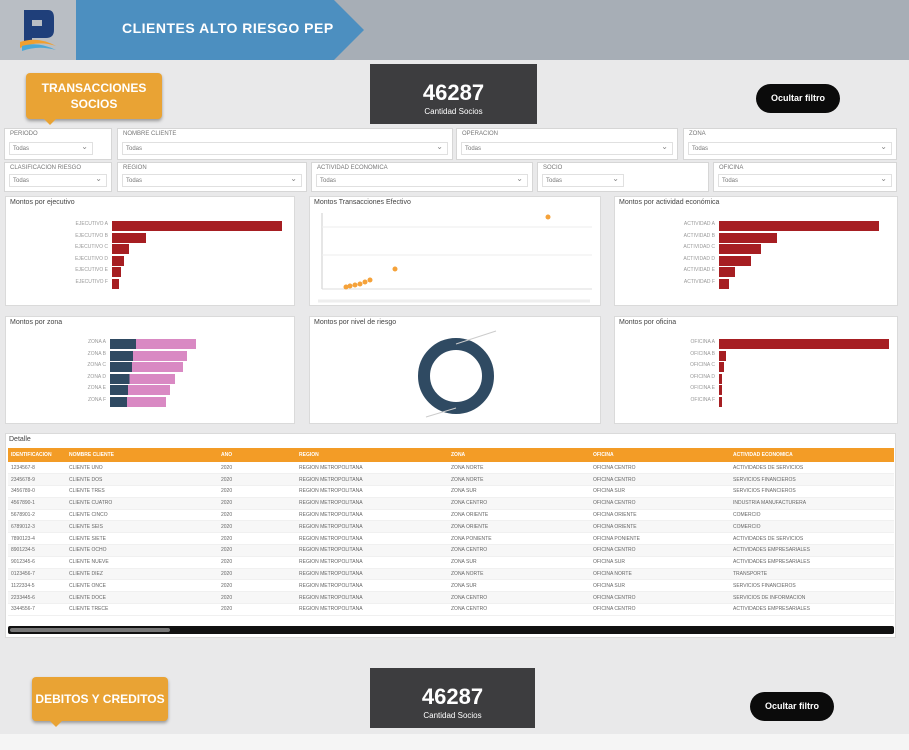 This screenshot has width=909, height=750. I want to click on filter-region: REGION Todas, so click(212, 177).